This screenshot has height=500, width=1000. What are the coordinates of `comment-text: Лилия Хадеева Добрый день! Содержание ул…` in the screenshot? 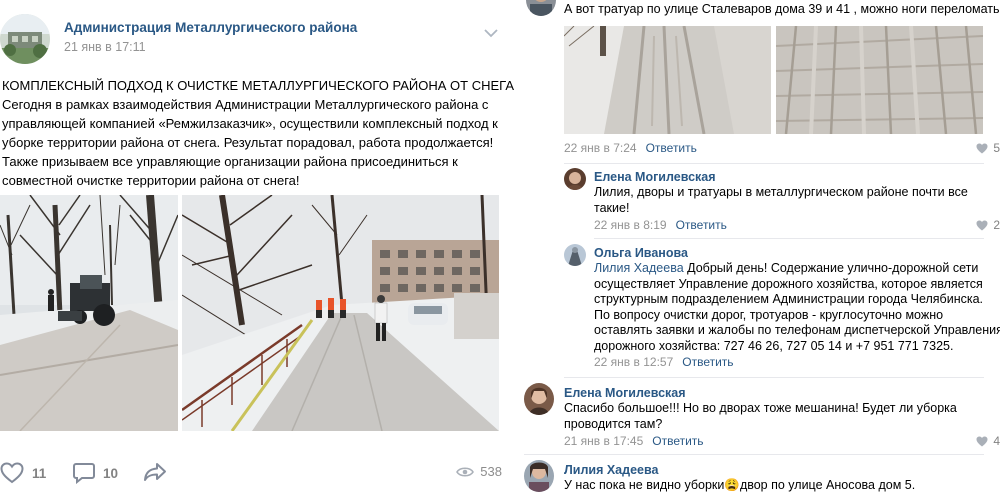 It's located at (797, 307).